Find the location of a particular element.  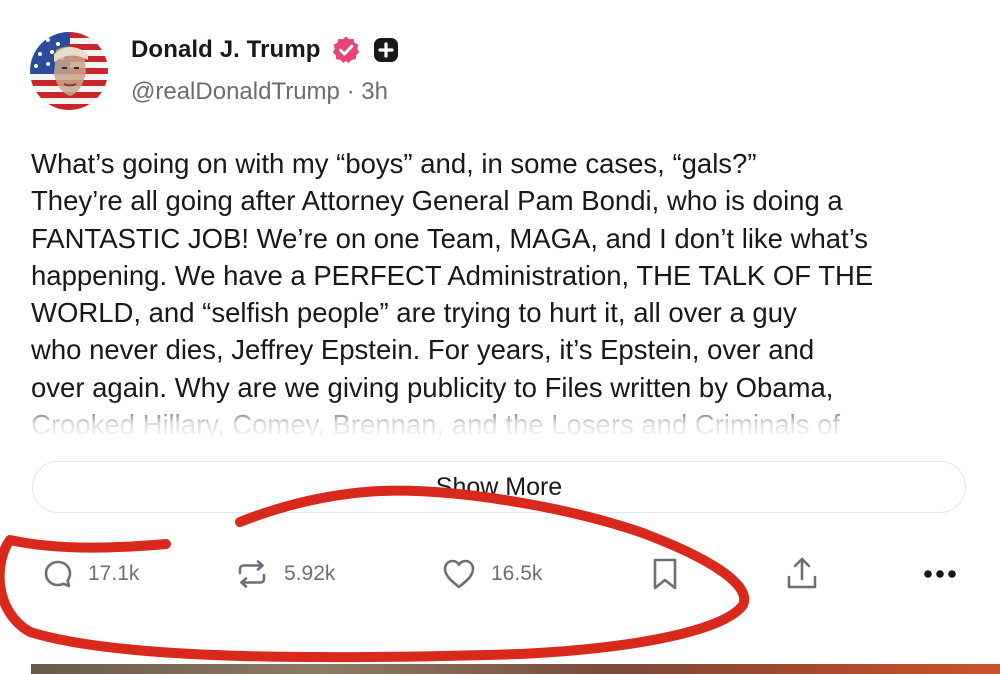

author-handle: @realDonaldTrump is located at coordinates (235, 91).